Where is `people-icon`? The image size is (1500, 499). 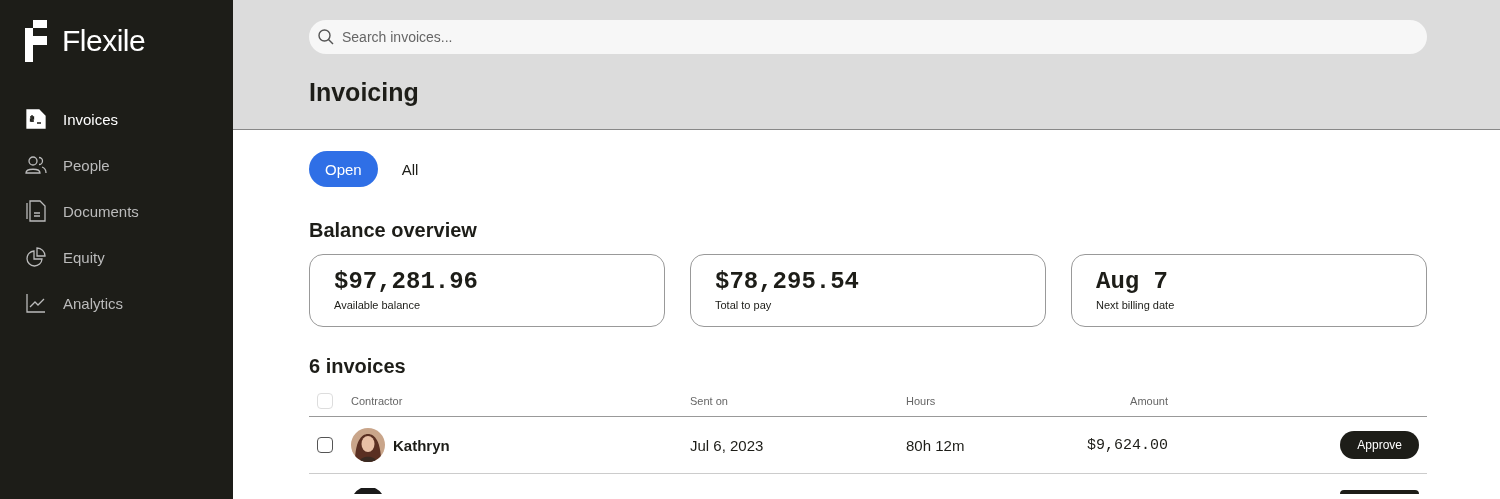 people-icon is located at coordinates (36, 165).